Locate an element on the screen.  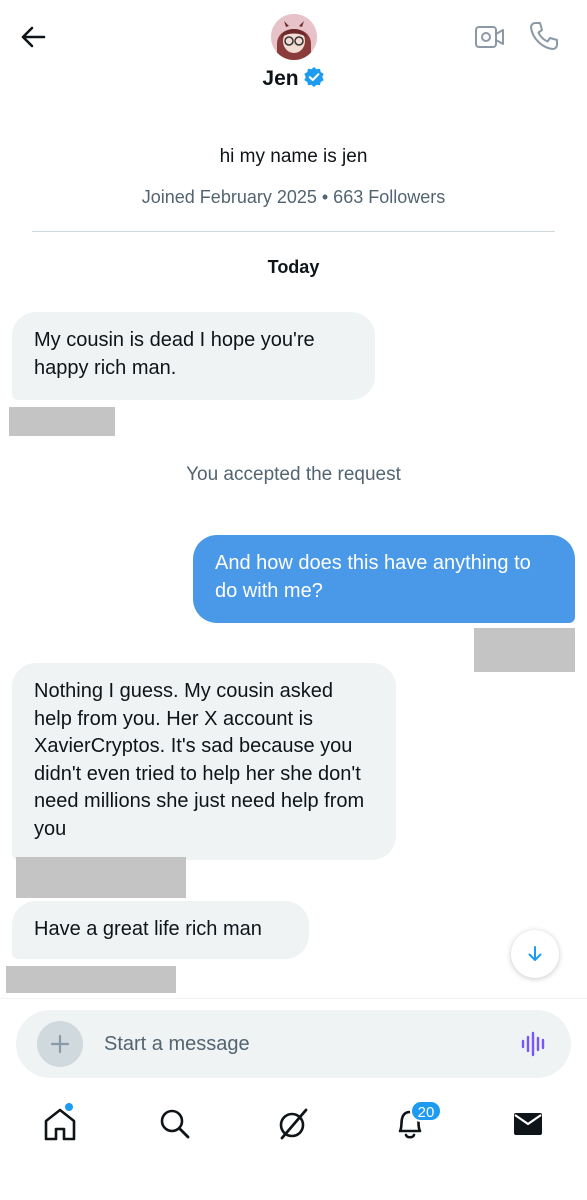
add-media-button is located at coordinates (60, 1044).